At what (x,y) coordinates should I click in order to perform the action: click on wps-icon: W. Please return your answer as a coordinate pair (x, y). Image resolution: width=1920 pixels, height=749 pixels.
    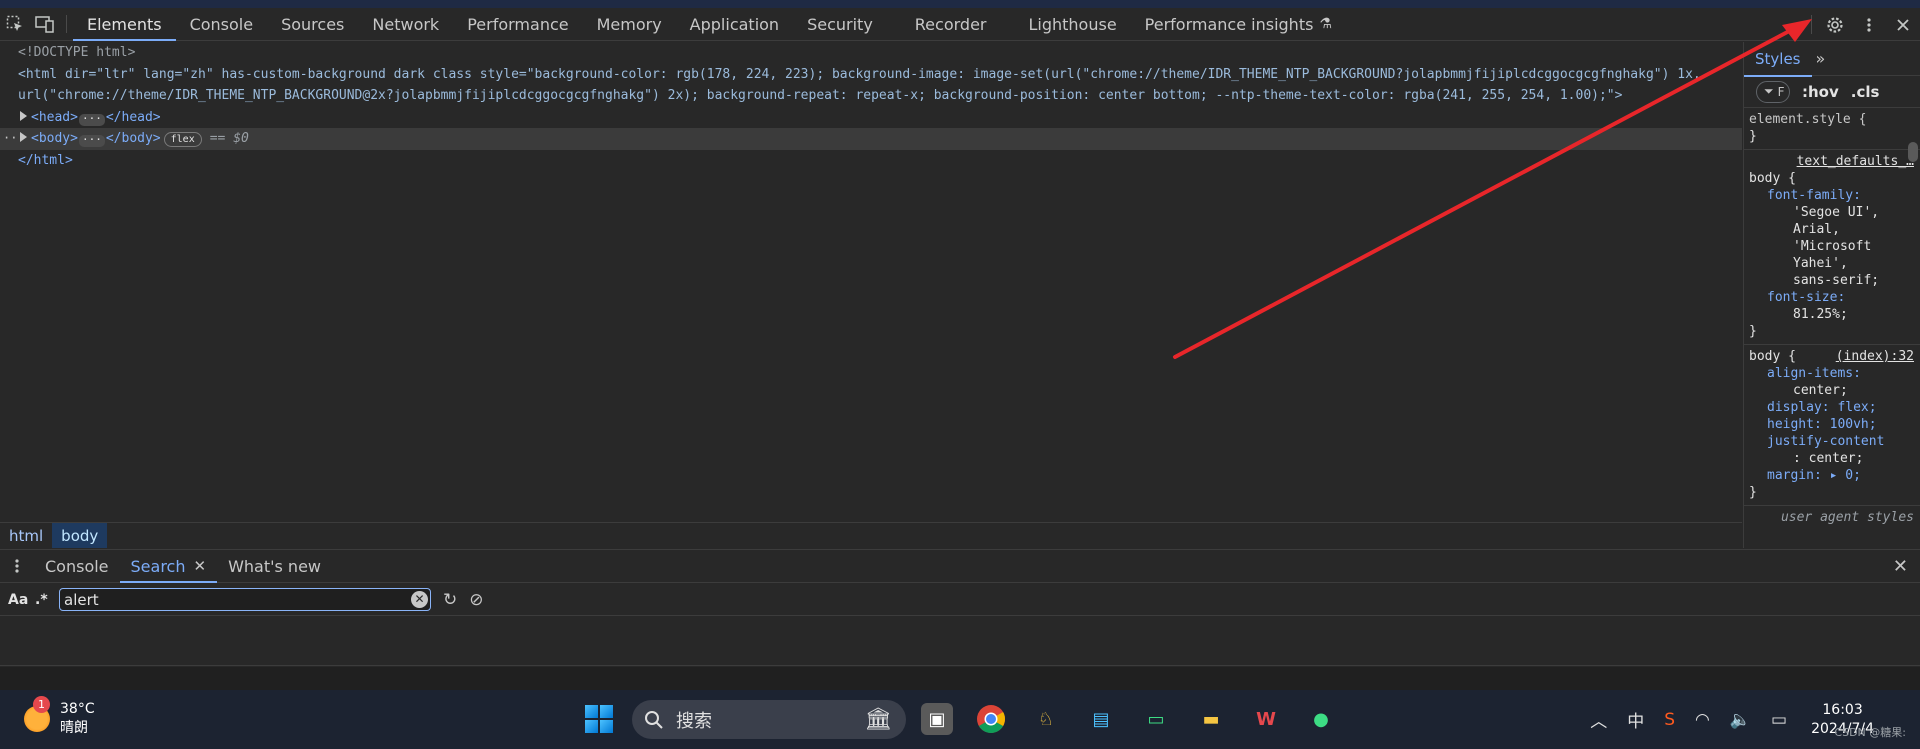
    Looking at the image, I should click on (1266, 719).